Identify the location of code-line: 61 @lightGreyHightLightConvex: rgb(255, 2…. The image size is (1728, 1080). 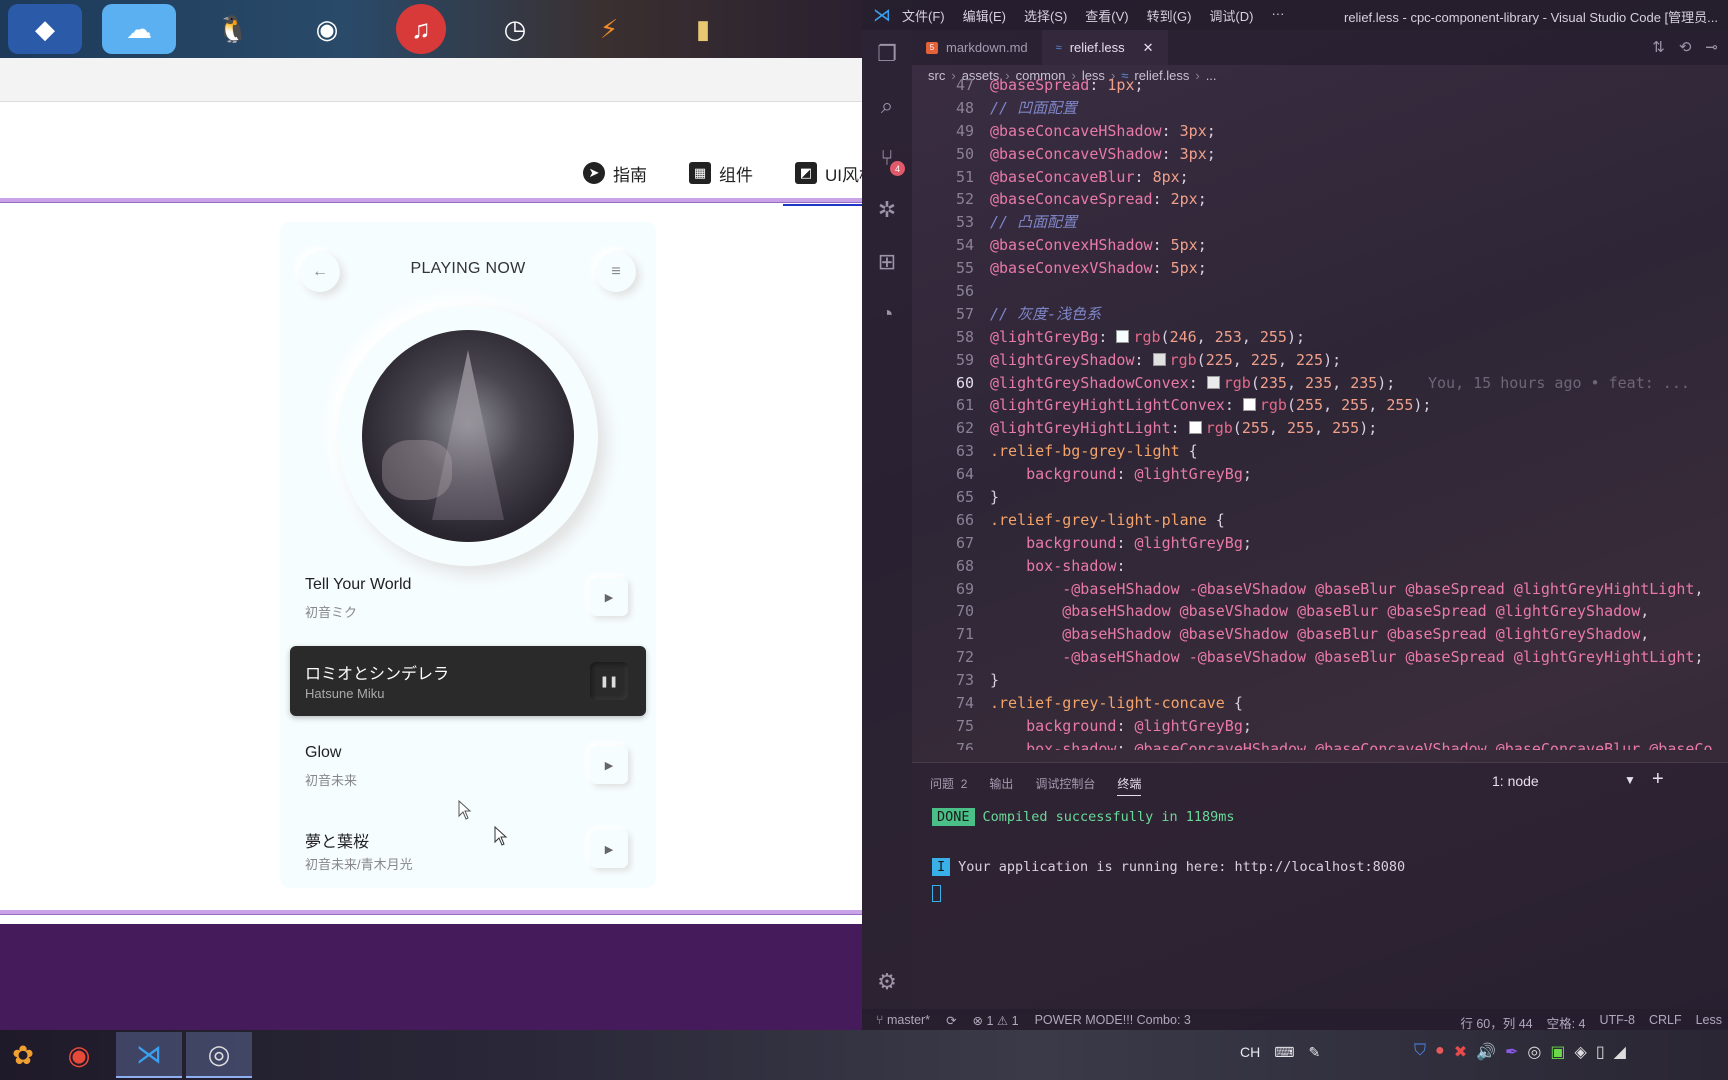
(1320, 405).